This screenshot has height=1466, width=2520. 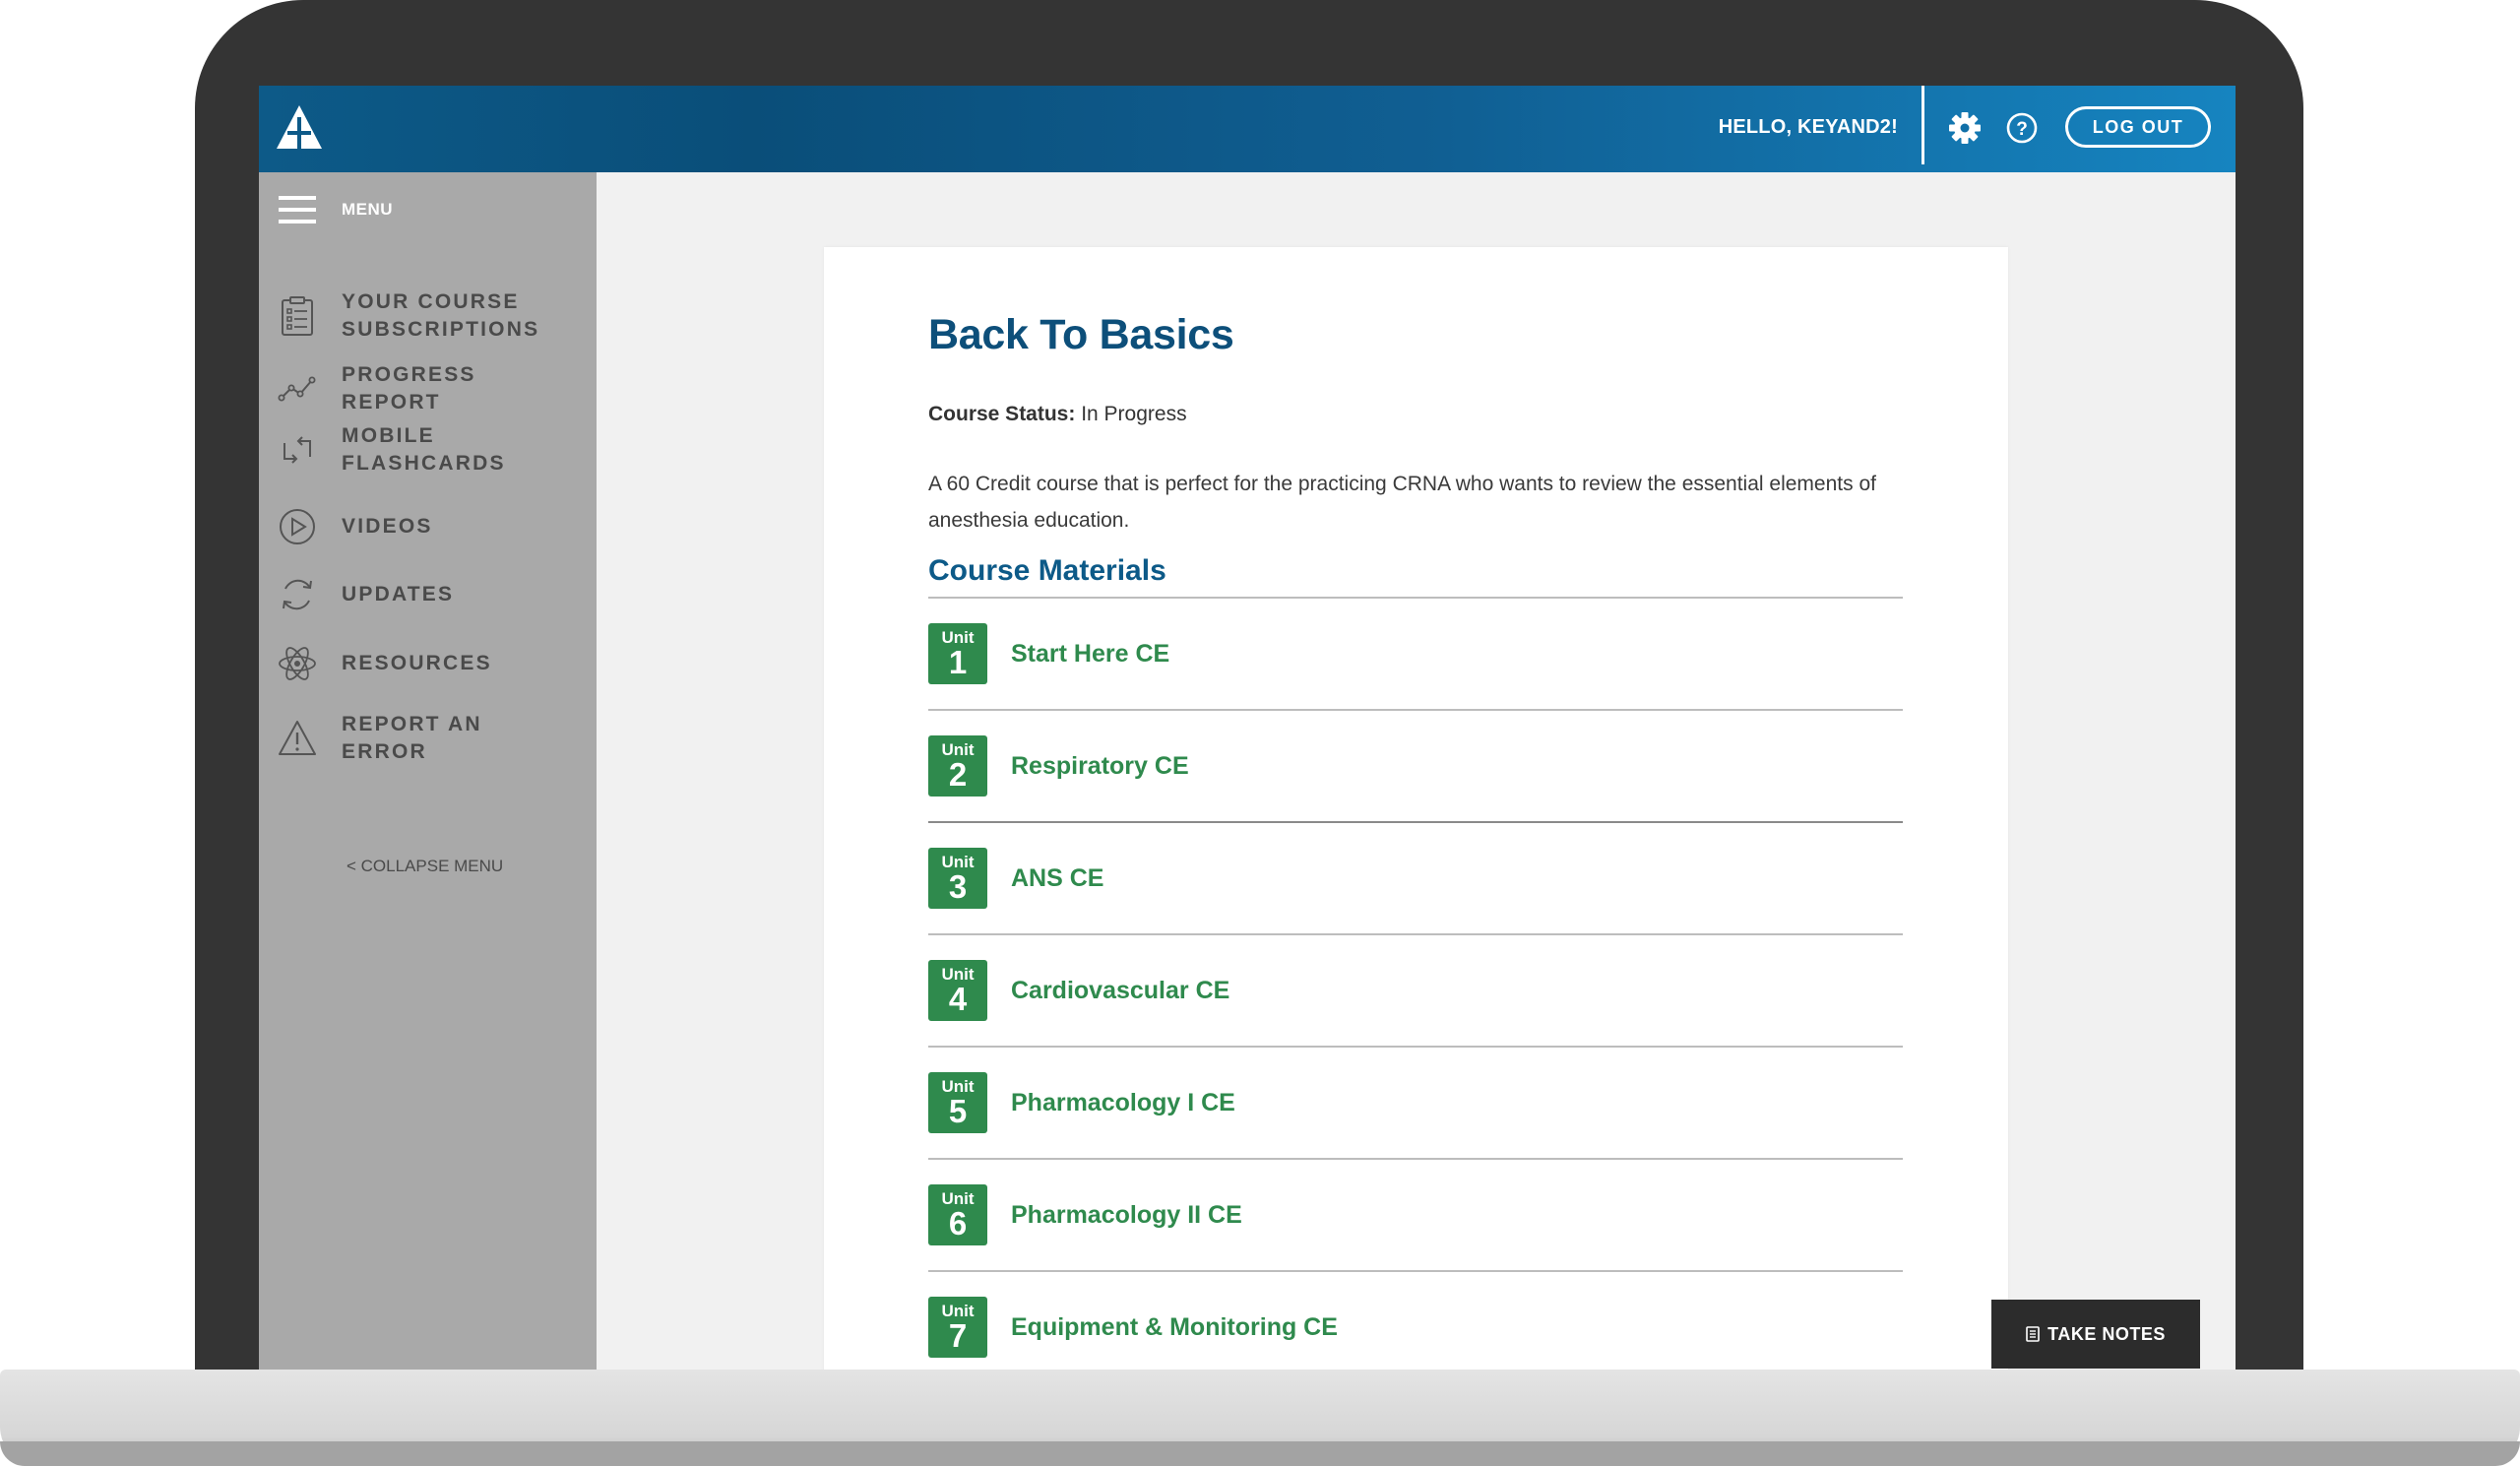 What do you see at coordinates (409, 389) in the screenshot?
I see `sidebar-item-label: PROGRESS REPORT` at bounding box center [409, 389].